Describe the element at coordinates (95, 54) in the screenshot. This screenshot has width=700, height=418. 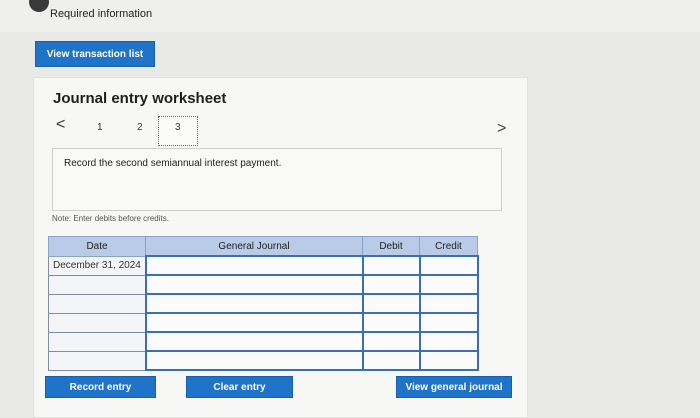
I see `view-transaction-list-button: View transaction list` at that location.